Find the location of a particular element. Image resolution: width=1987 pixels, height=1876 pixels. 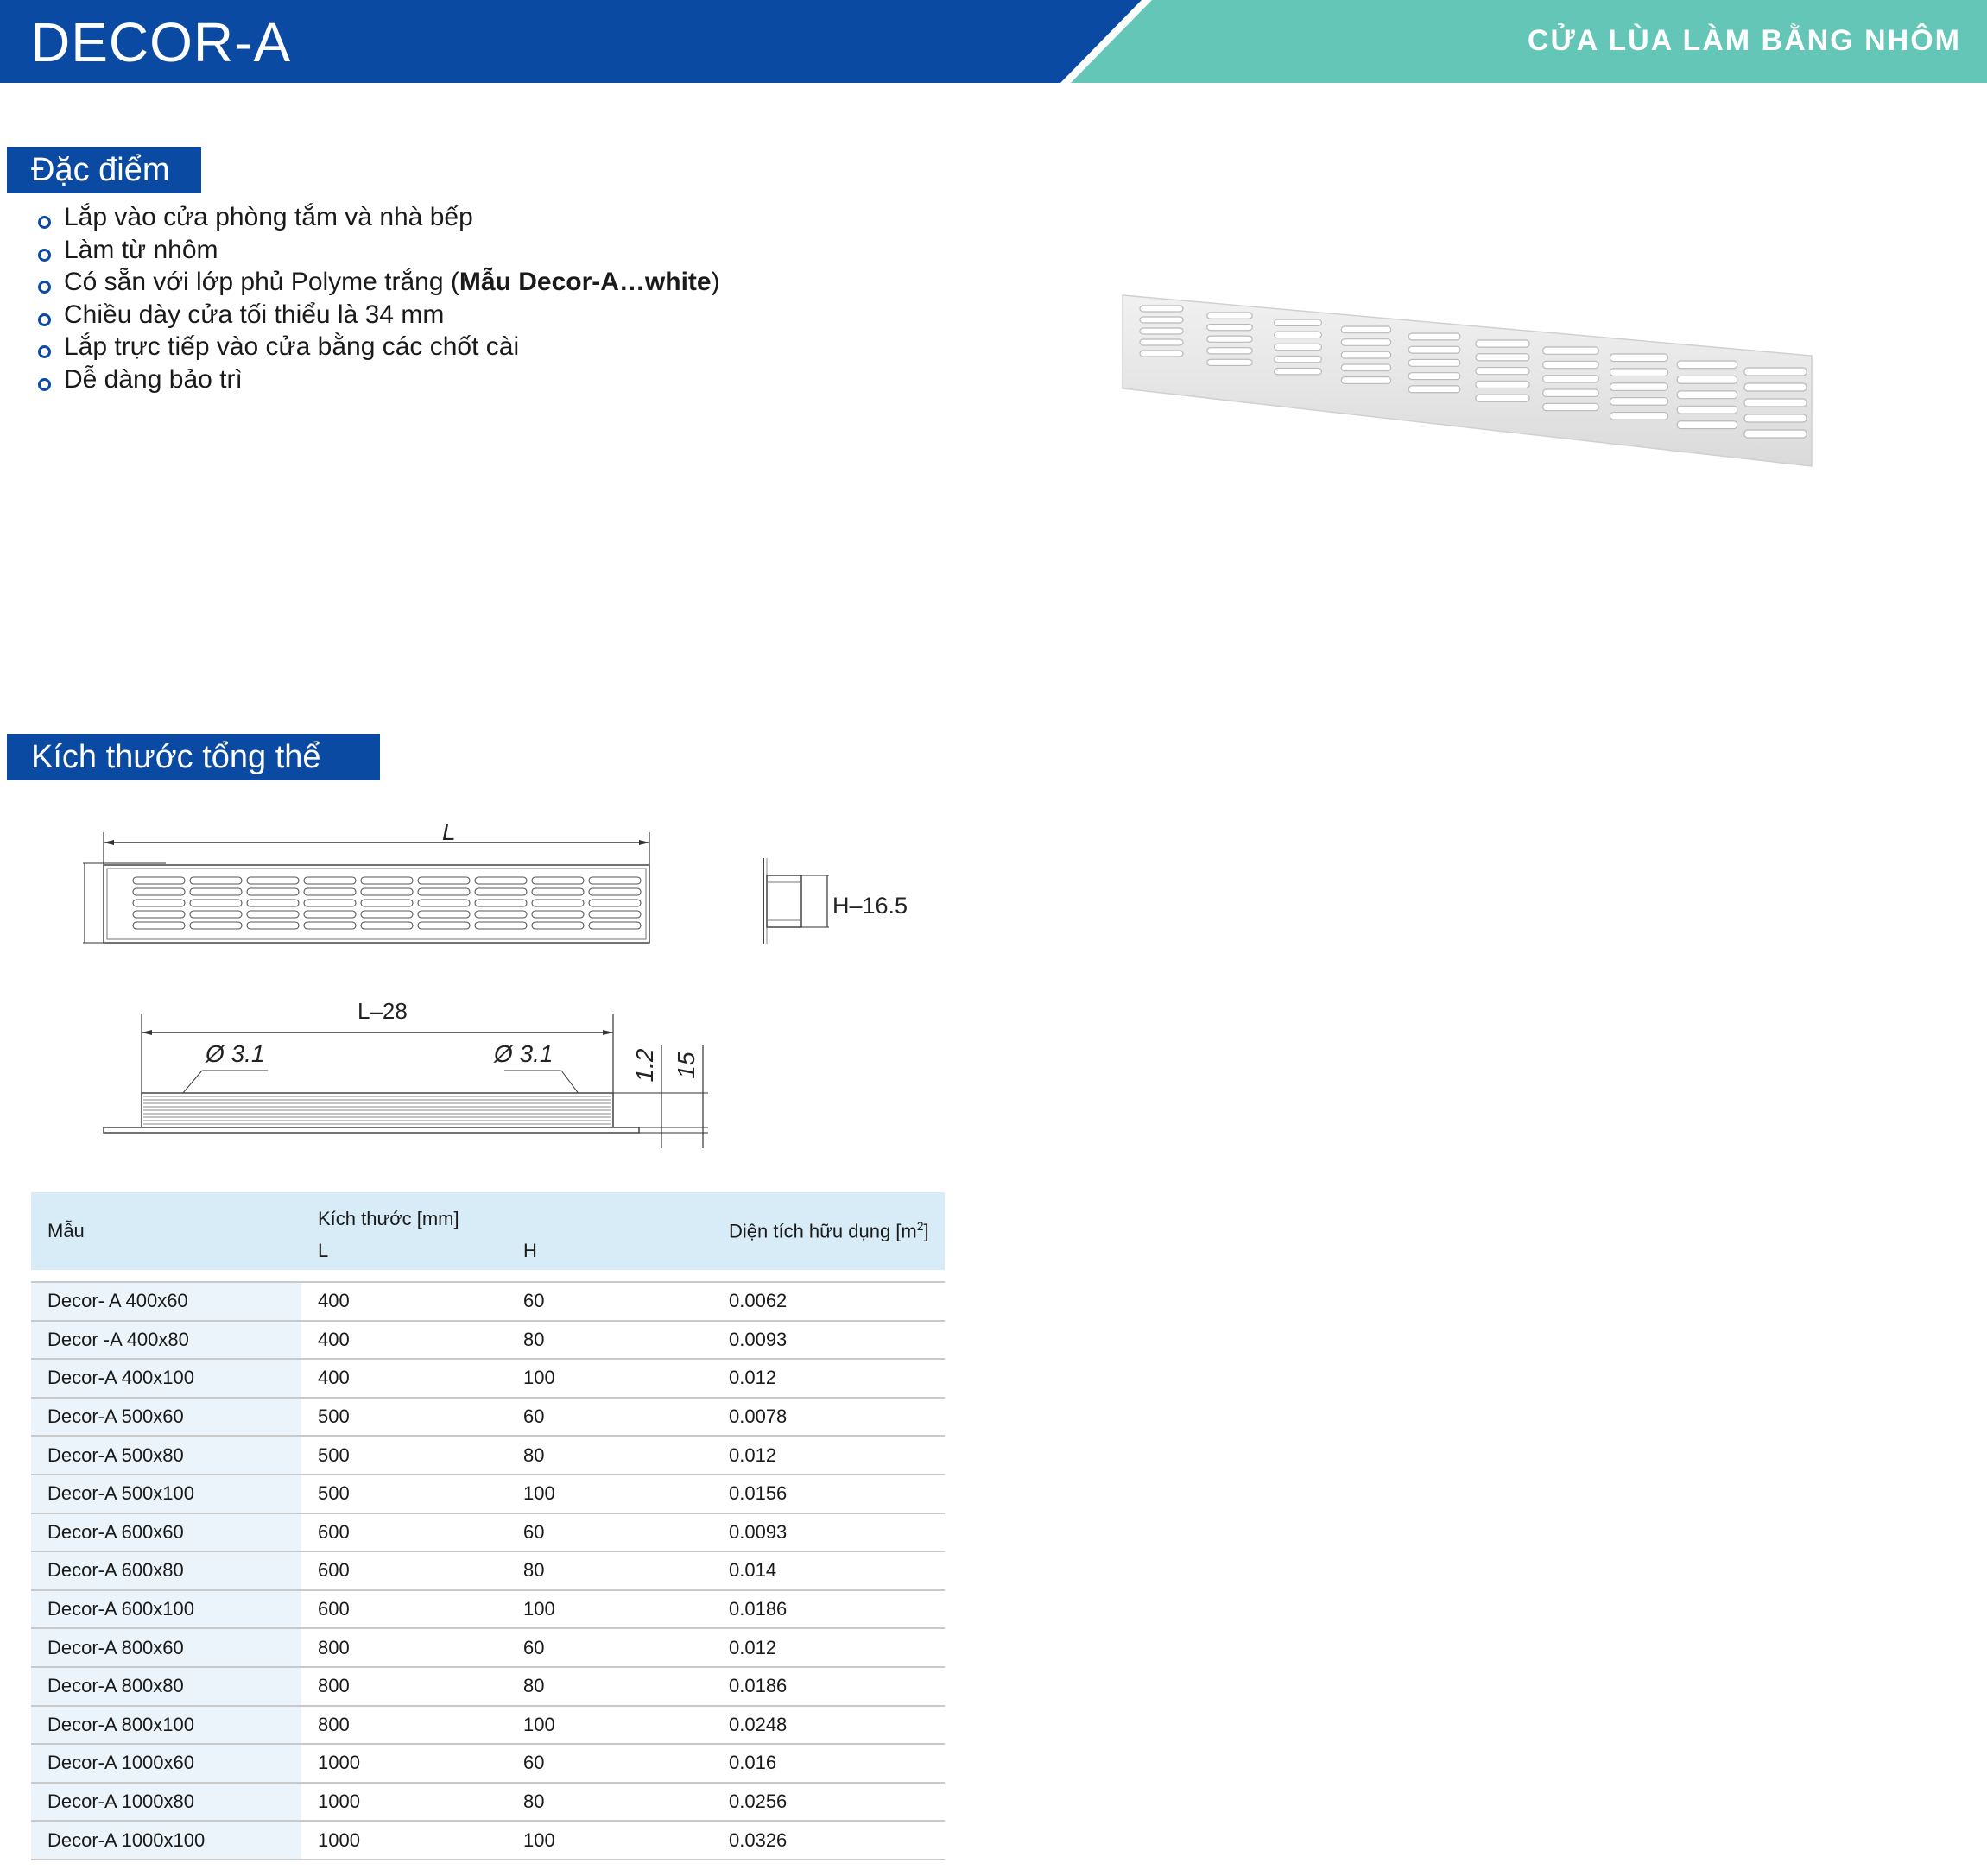

header-banner: DECOR-A CỬA LÙA LÀM BẰNG NHÔM is located at coordinates (993, 41).